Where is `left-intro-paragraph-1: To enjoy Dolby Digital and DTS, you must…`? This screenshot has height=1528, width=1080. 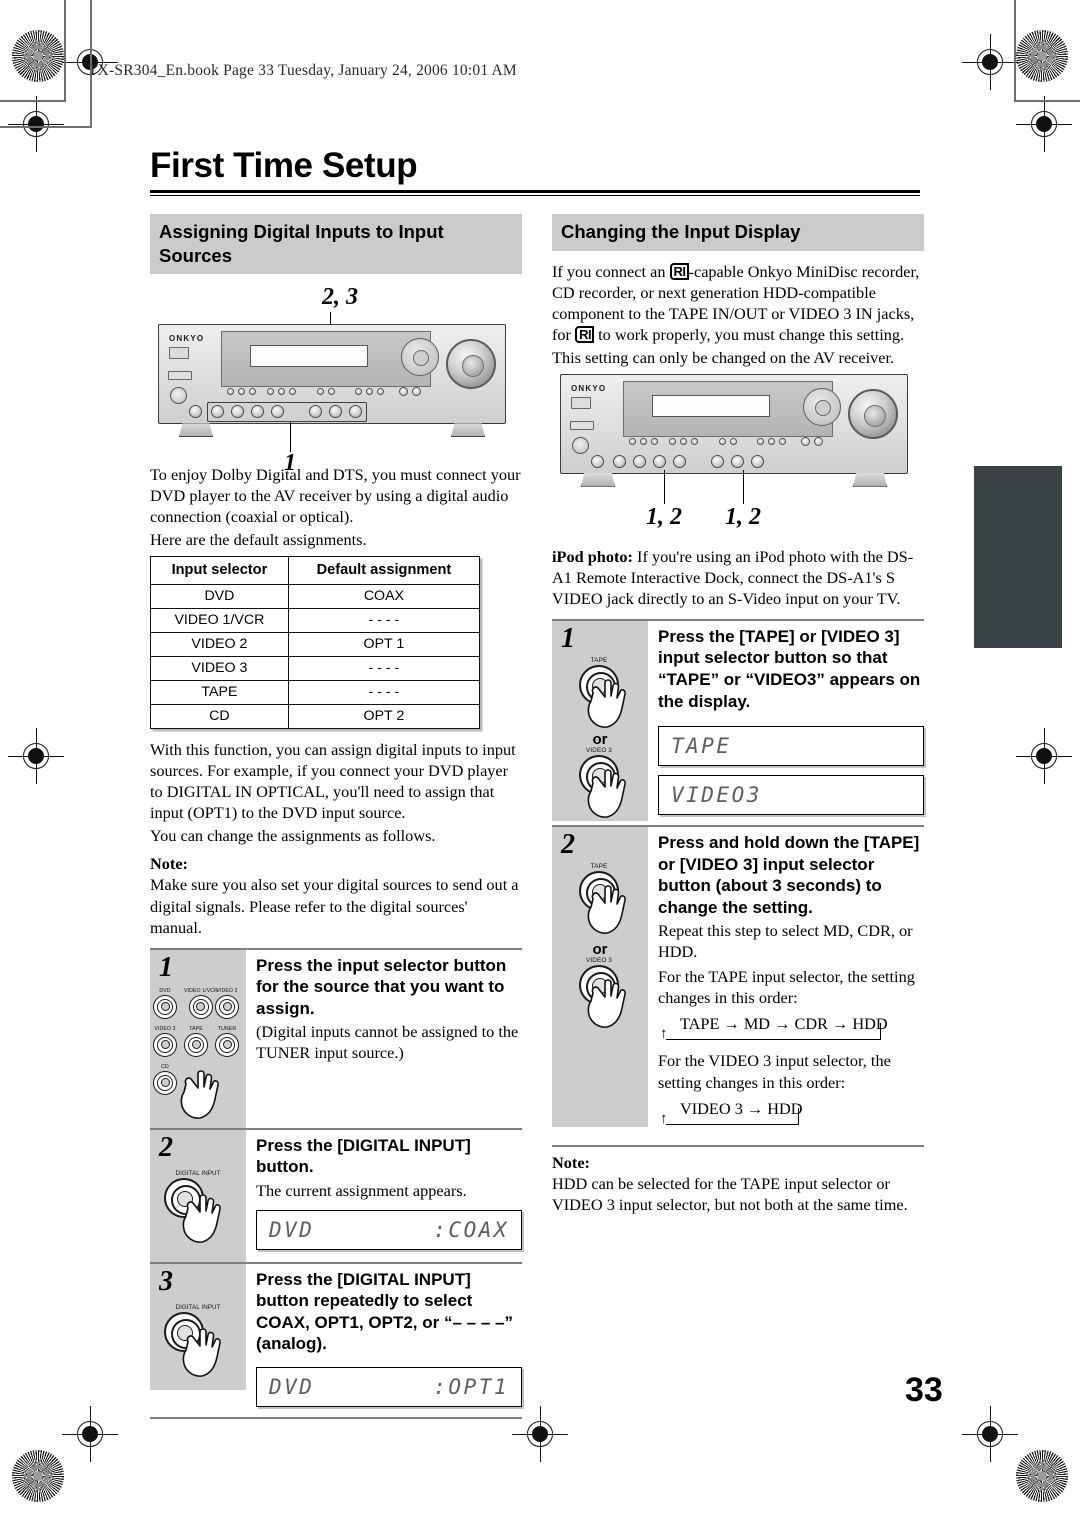
left-intro-paragraph-1: To enjoy Dolby Digital and DTS, you must… is located at coordinates (335, 496).